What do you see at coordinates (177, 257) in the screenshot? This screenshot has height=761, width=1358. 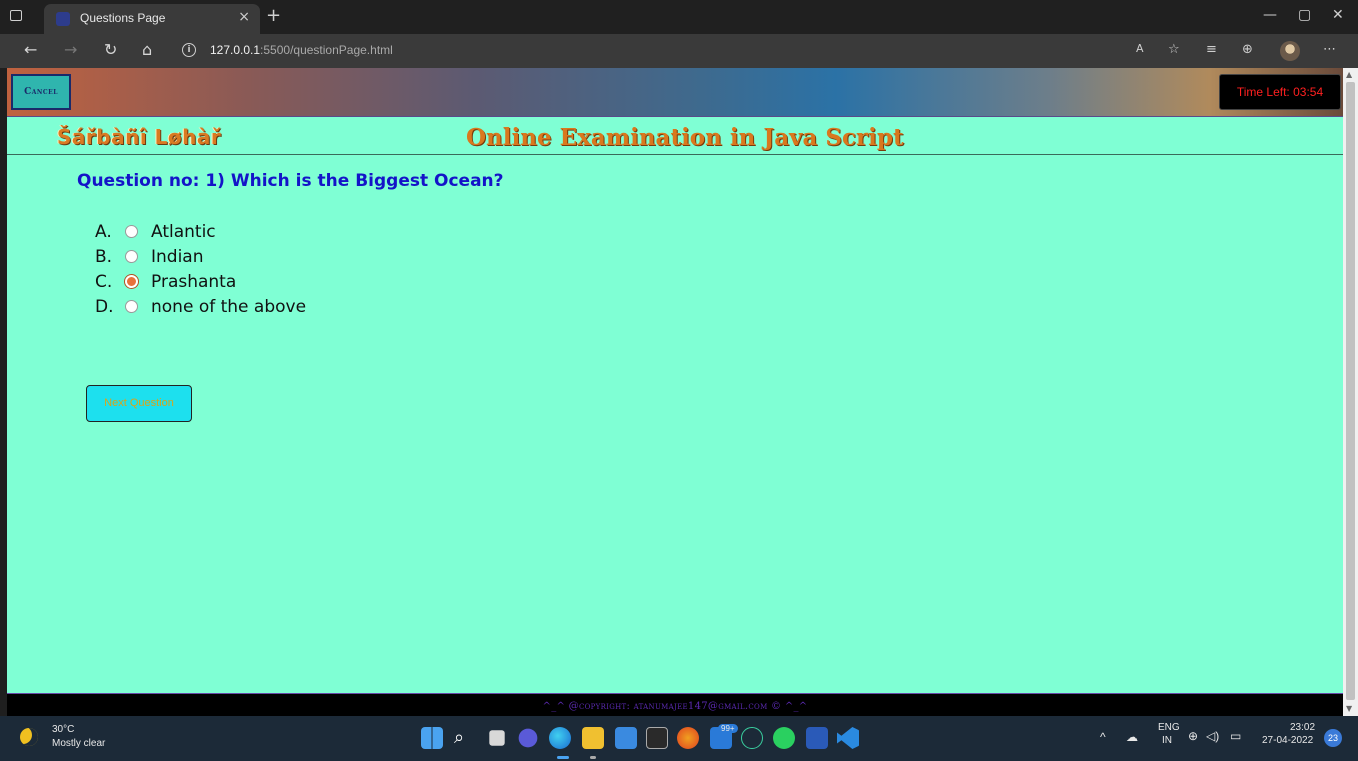 I see `option-label: Indian` at bounding box center [177, 257].